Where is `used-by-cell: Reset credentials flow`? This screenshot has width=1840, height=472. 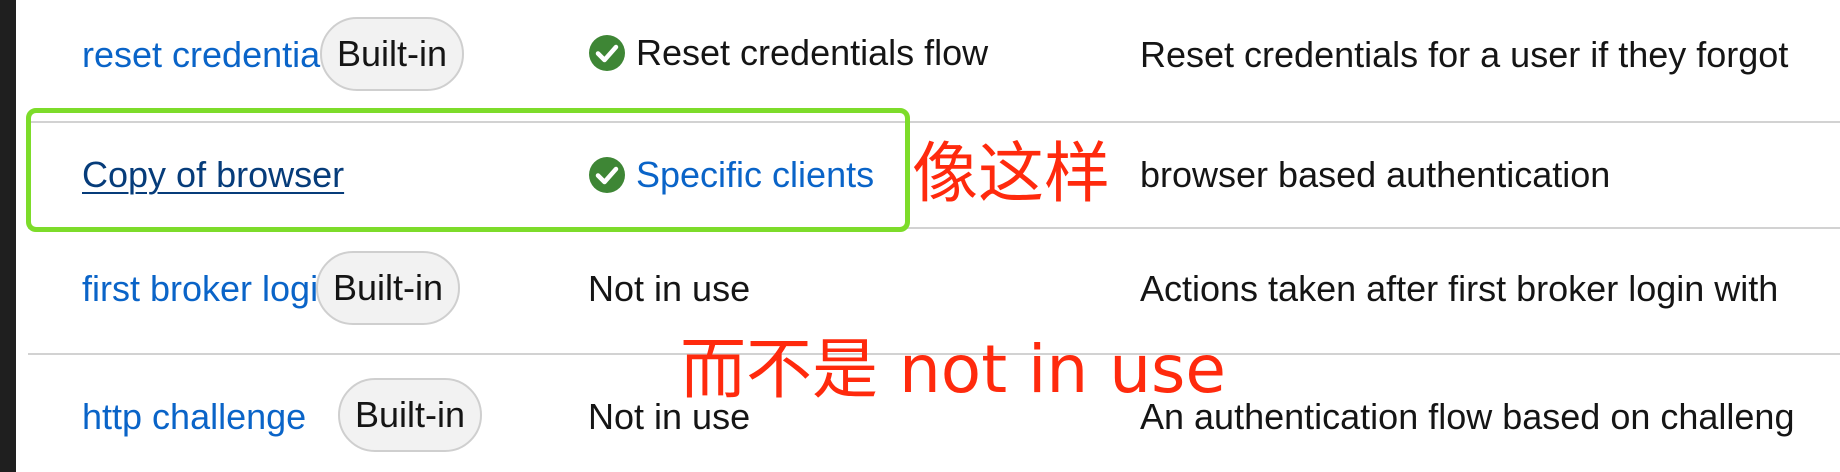 used-by-cell: Reset credentials flow is located at coordinates (788, 53).